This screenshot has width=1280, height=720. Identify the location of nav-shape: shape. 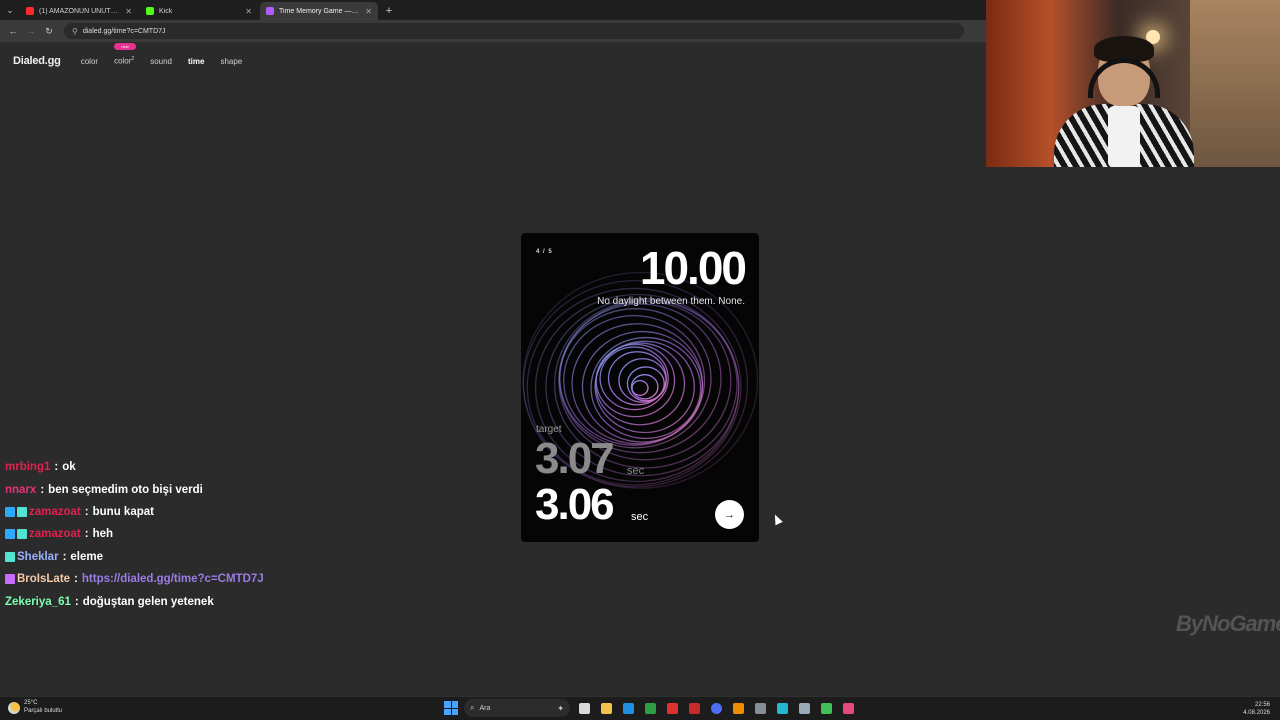
(231, 61).